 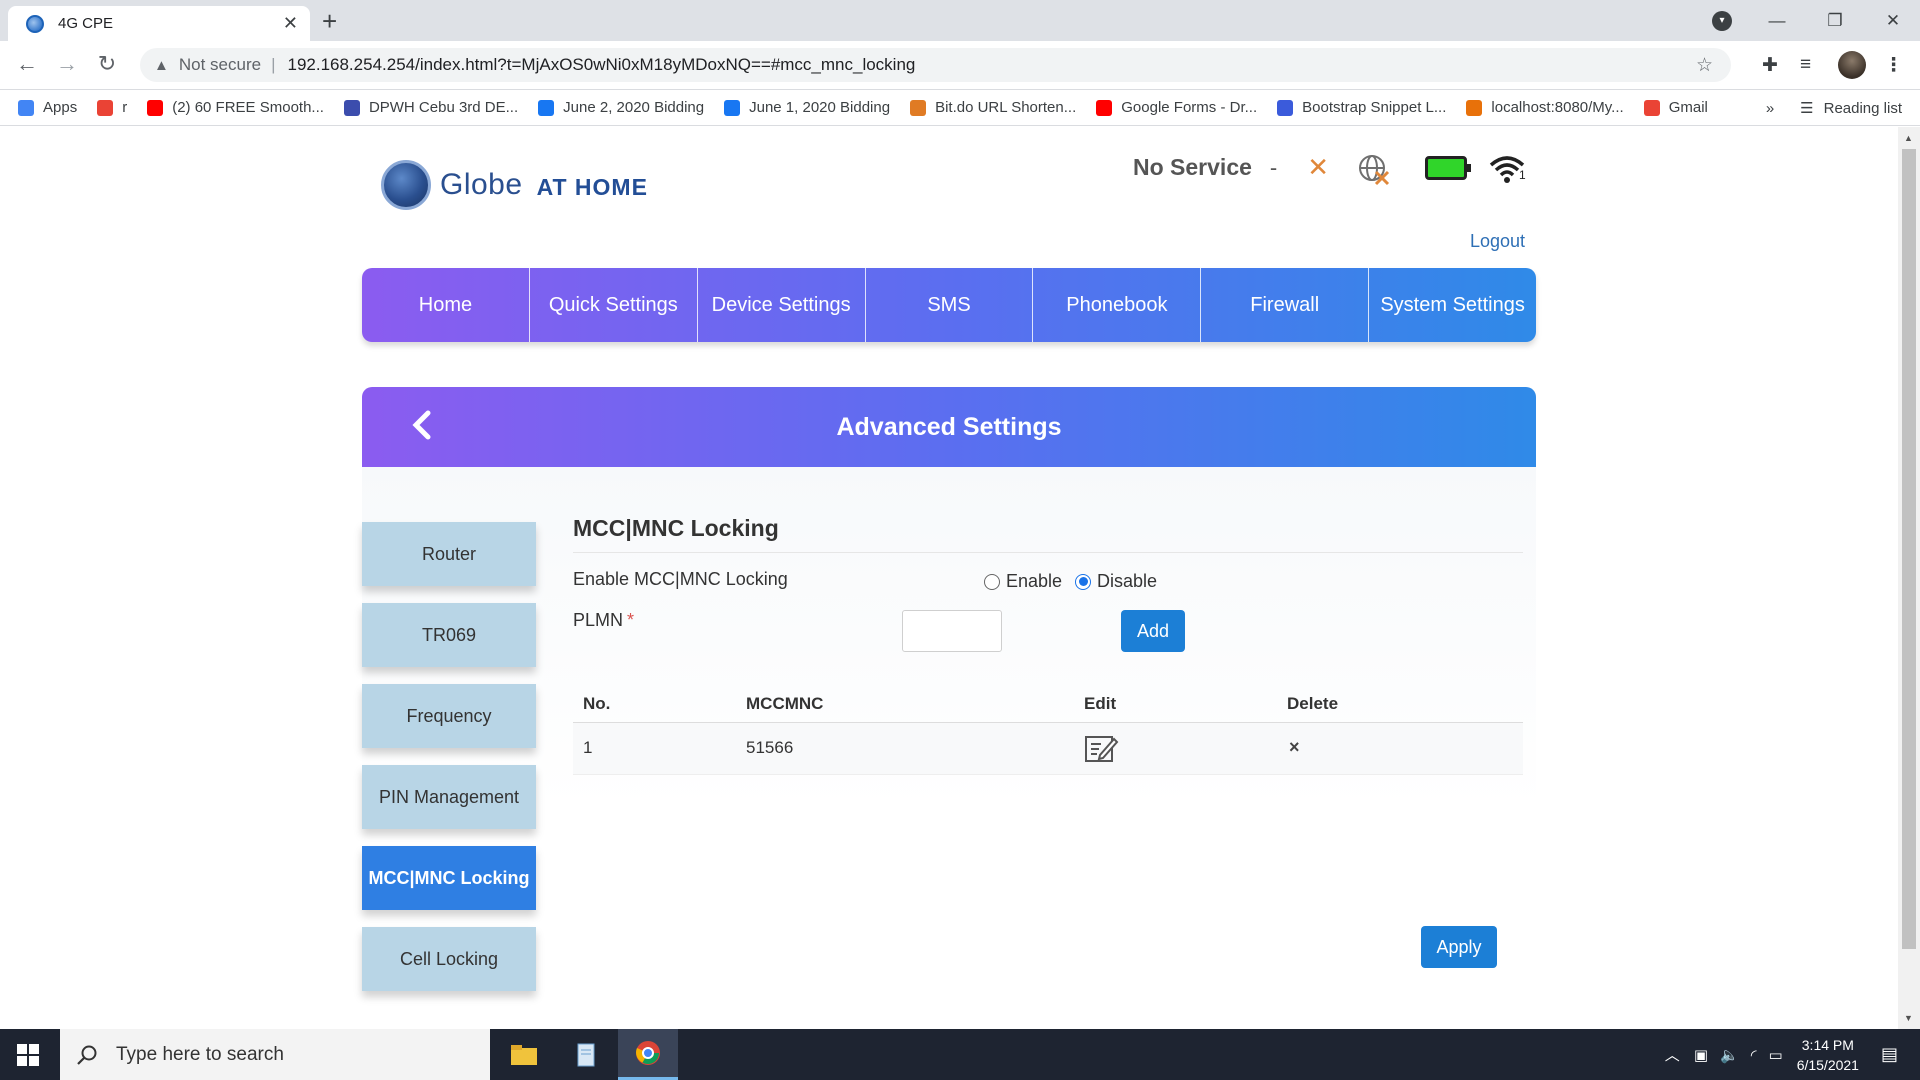 What do you see at coordinates (1127, 581) in the screenshot?
I see `disable-radio-label: Disable` at bounding box center [1127, 581].